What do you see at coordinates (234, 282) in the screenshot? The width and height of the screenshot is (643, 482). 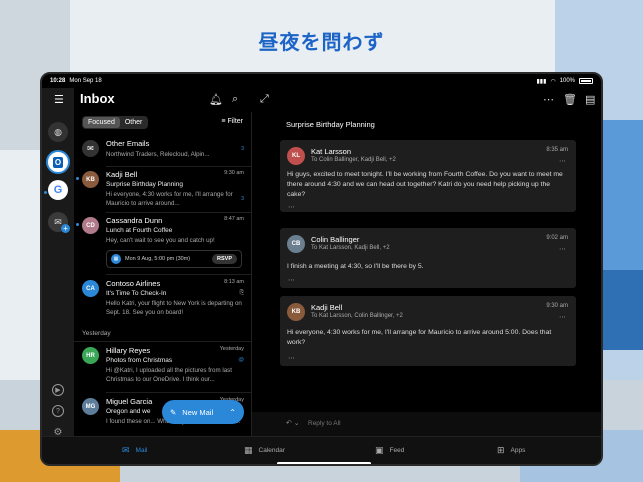 I see `mail-time: 8:13 am` at bounding box center [234, 282].